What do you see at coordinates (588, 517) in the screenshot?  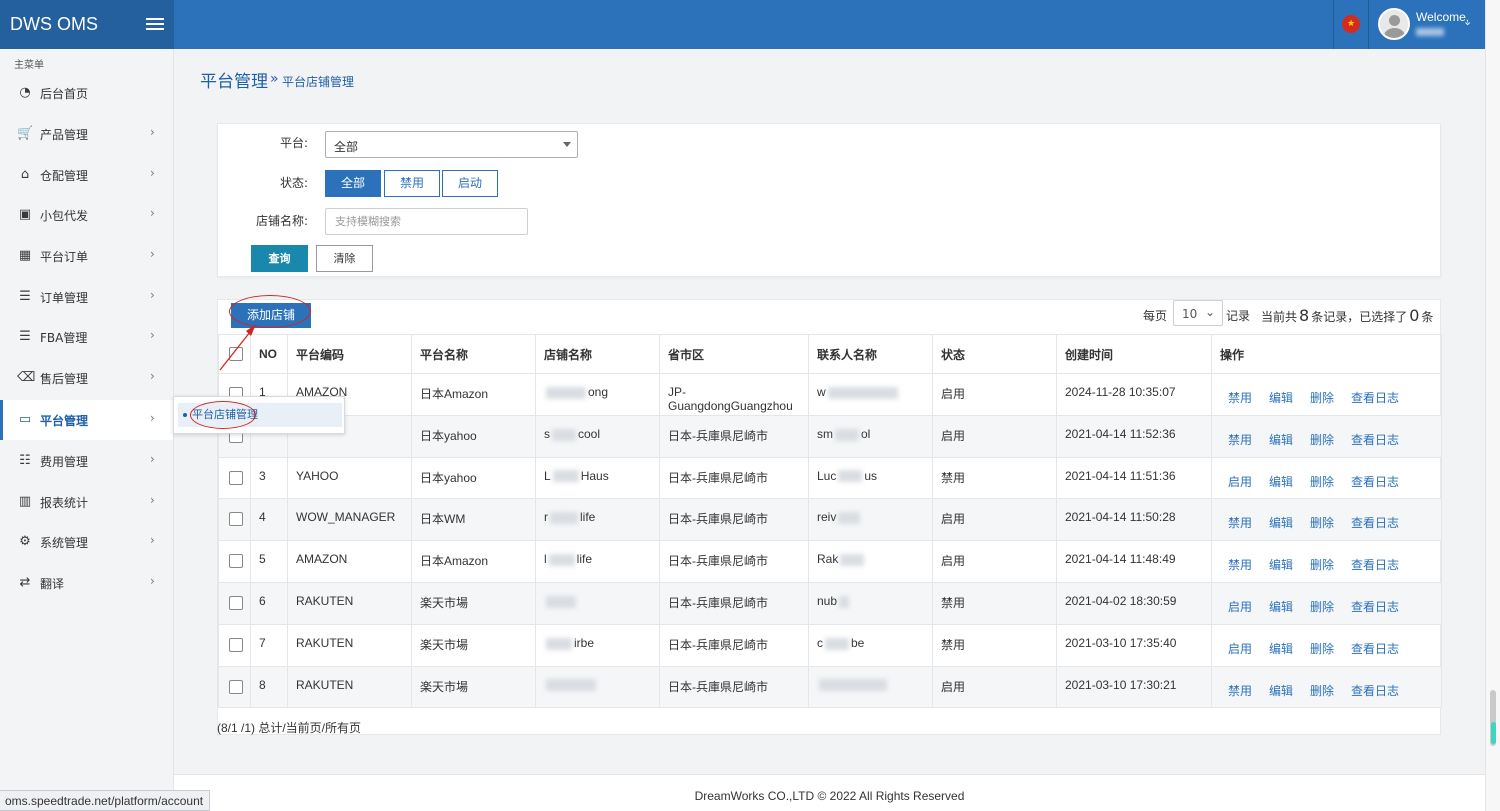 I see `store-name-suffix: life` at bounding box center [588, 517].